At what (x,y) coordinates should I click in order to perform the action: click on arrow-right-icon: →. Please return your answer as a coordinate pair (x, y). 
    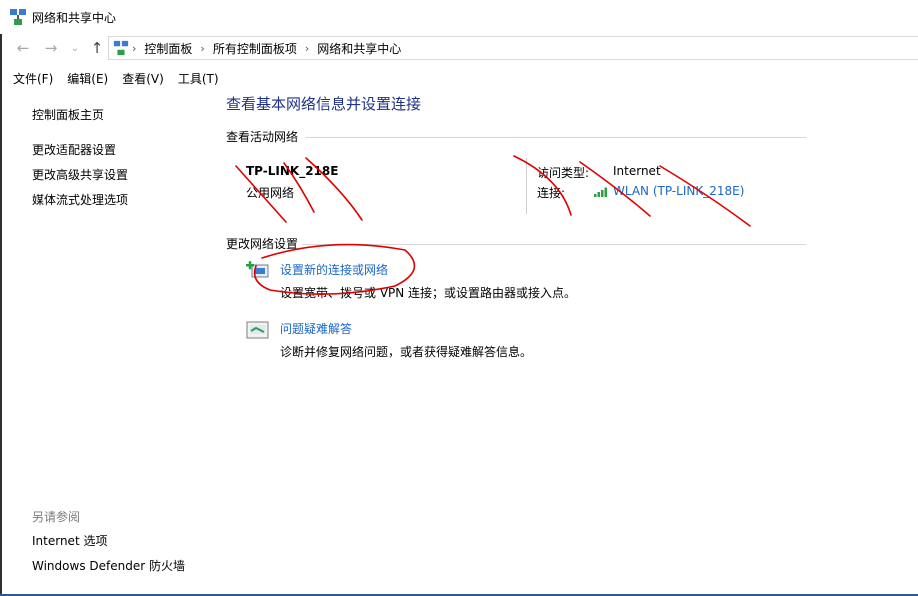
    Looking at the image, I should click on (51, 48).